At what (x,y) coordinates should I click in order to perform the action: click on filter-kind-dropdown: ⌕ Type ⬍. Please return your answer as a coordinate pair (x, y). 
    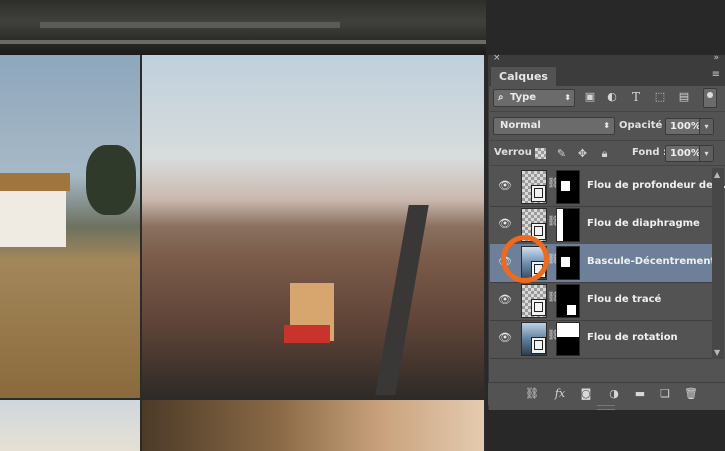
    Looking at the image, I should click on (534, 98).